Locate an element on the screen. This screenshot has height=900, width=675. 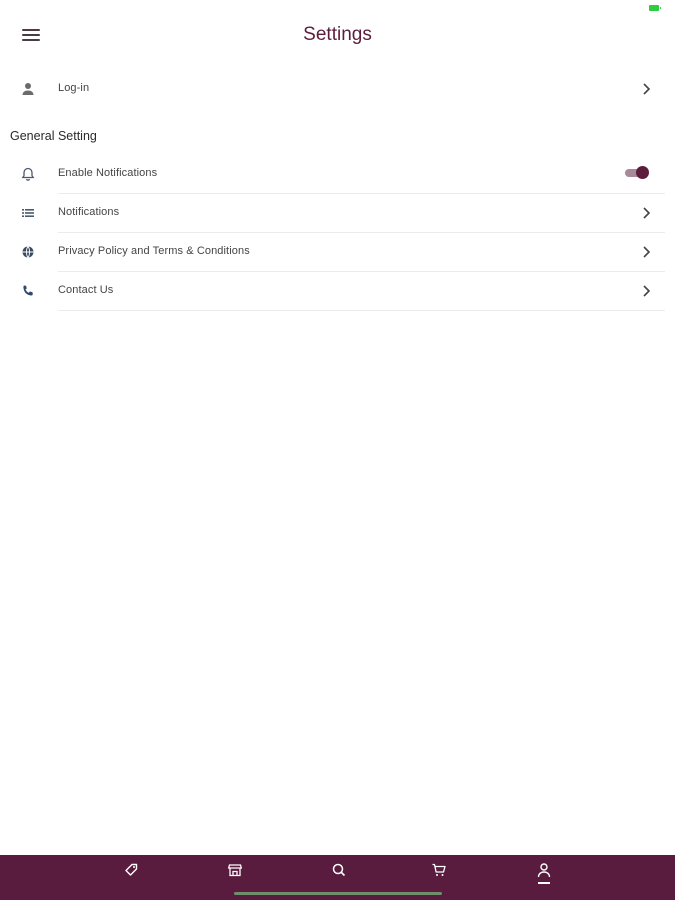
contact-us-row: Contact Us is located at coordinates (337, 291).